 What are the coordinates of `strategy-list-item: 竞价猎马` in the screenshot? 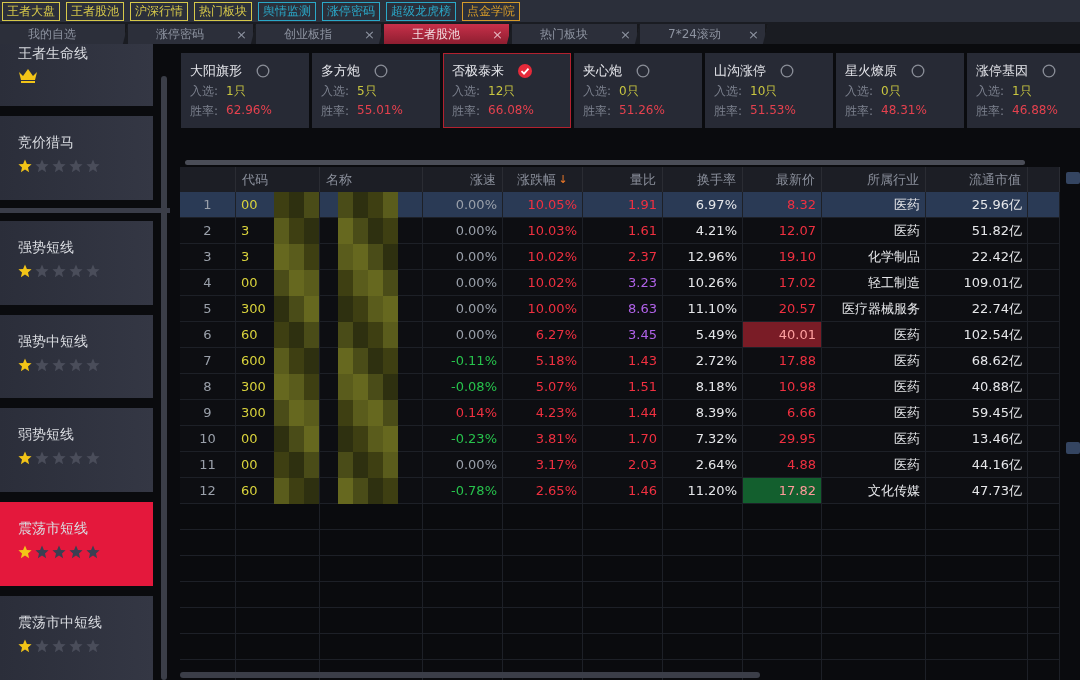 It's located at (76, 157).